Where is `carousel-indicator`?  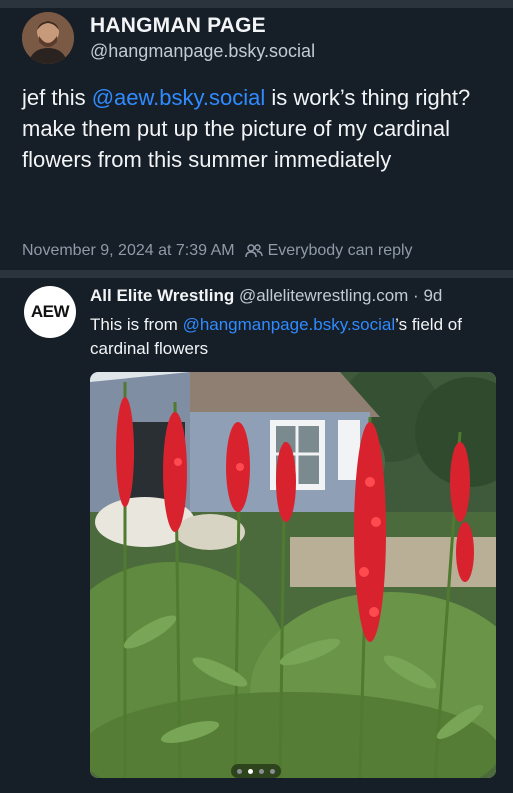 carousel-indicator is located at coordinates (256, 771).